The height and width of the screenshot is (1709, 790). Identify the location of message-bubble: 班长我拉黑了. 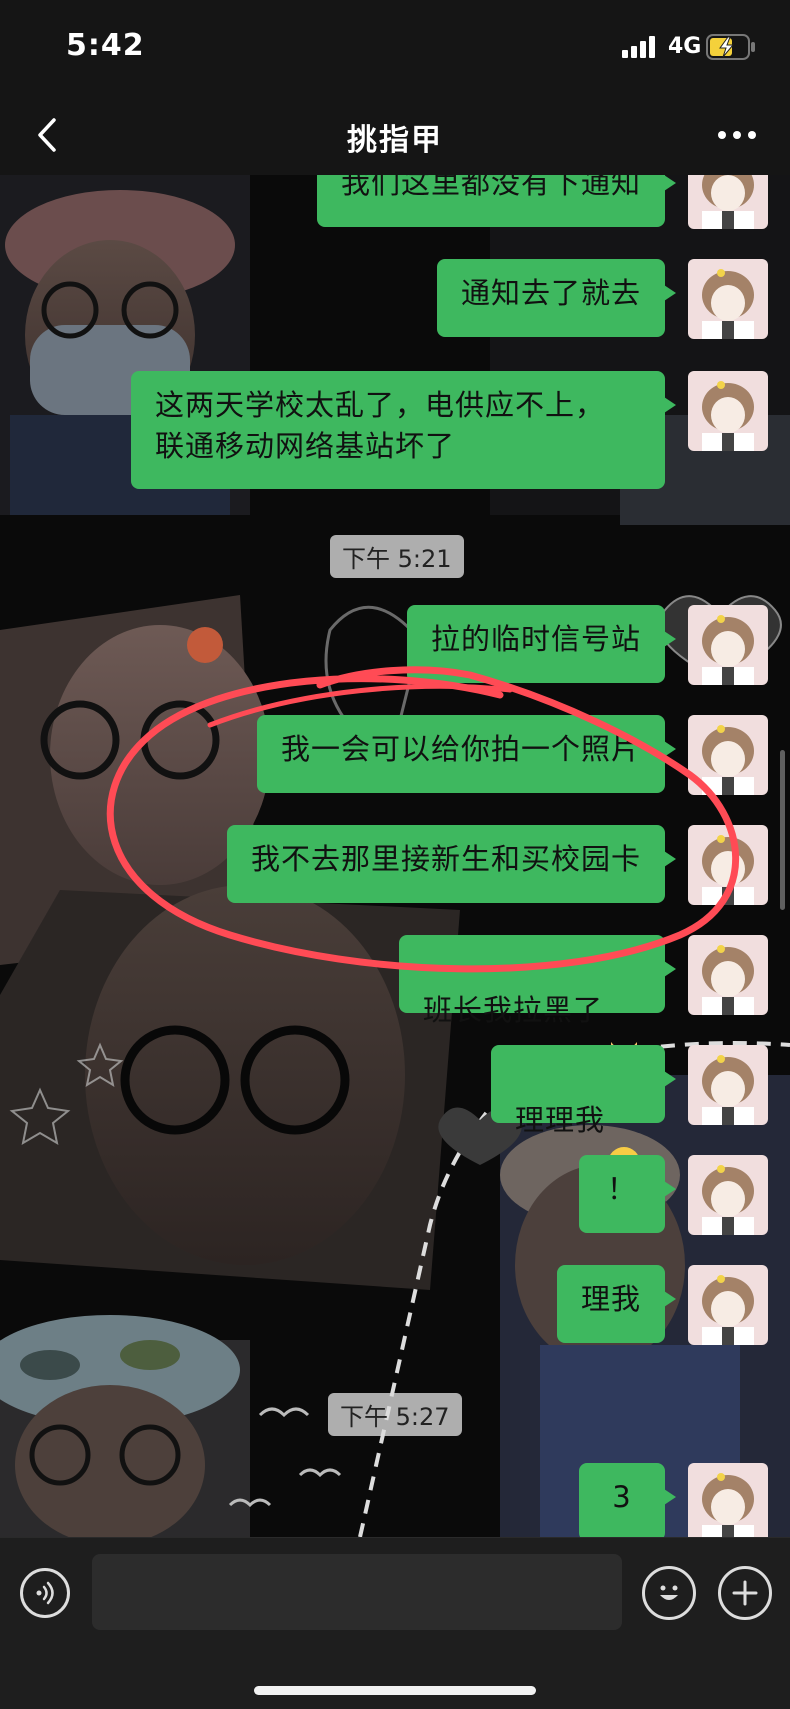
(537, 998).